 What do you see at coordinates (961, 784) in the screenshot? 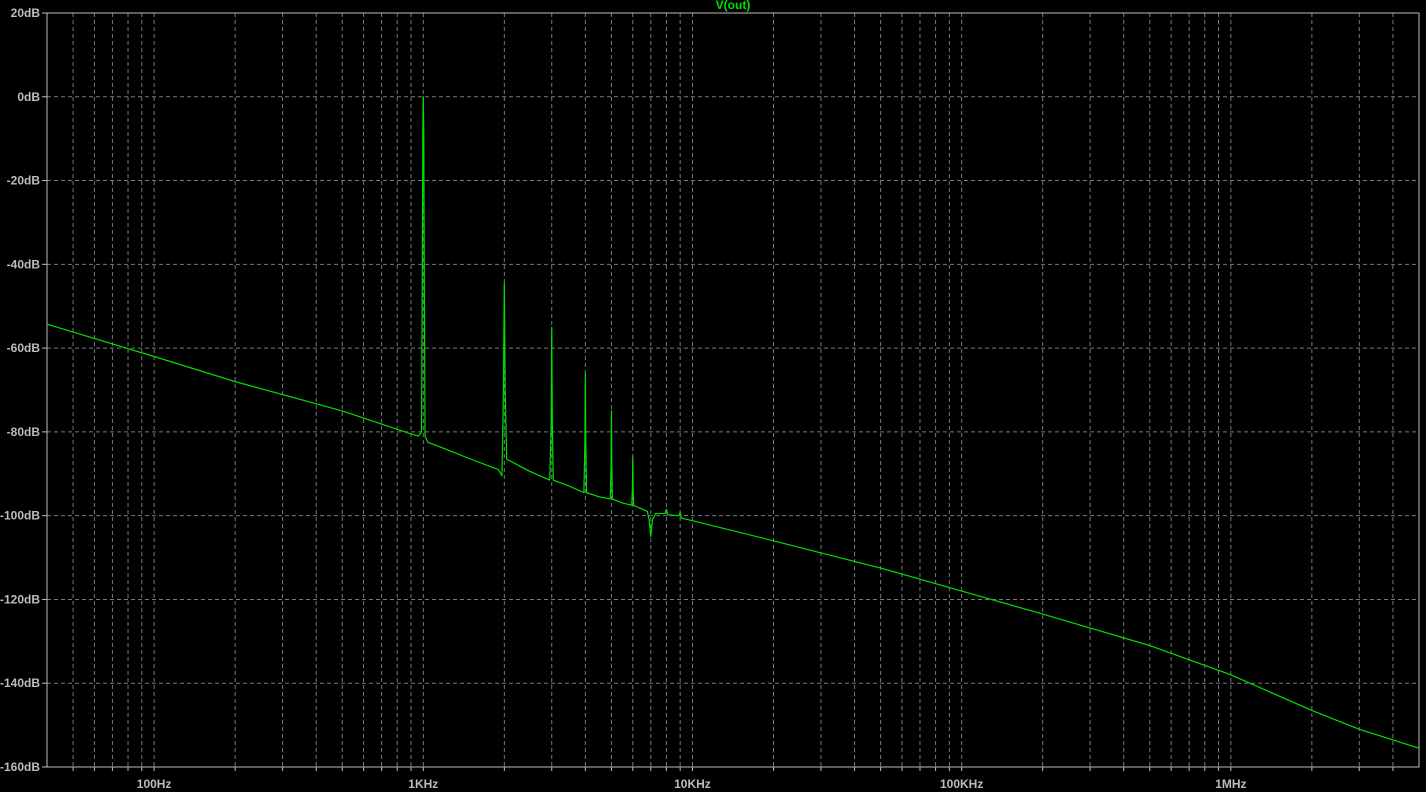
I see `x-tick-label: 100KHz` at bounding box center [961, 784].